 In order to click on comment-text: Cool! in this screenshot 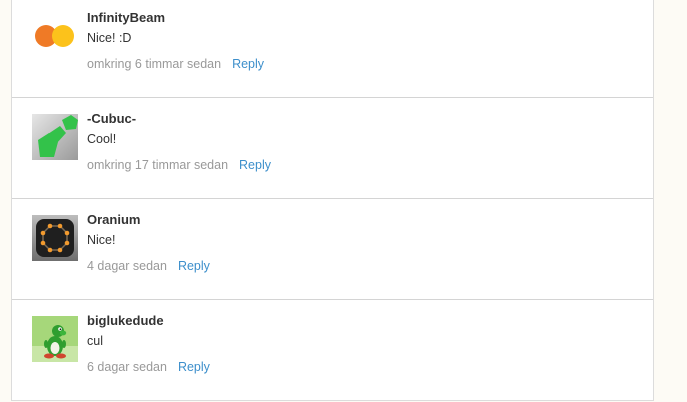, I will do `click(102, 139)`.